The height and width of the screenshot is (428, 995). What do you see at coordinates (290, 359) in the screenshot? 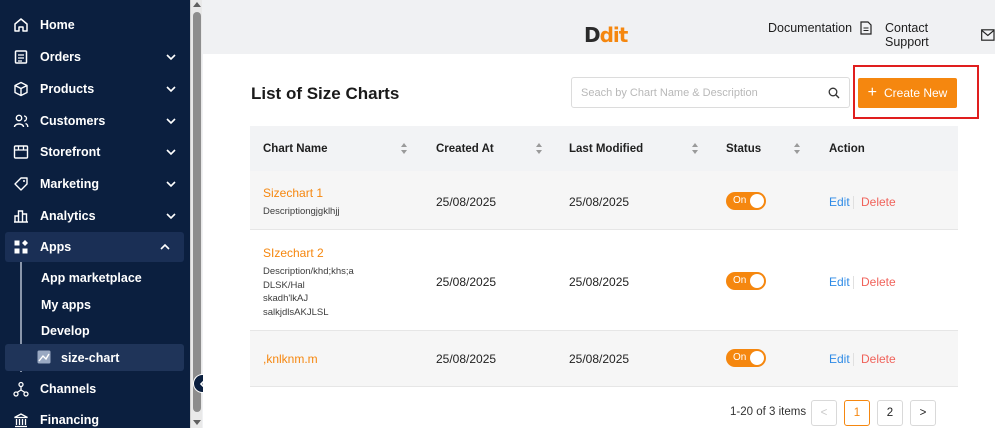
I see `chart-name-link: ,knlknm.m` at bounding box center [290, 359].